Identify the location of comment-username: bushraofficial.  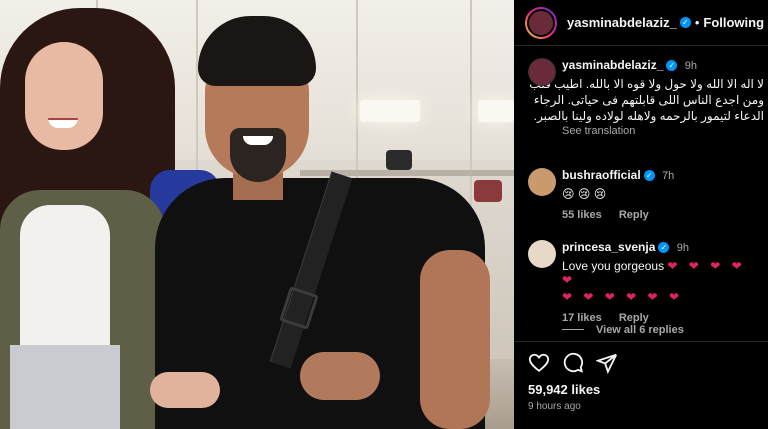
(601, 175).